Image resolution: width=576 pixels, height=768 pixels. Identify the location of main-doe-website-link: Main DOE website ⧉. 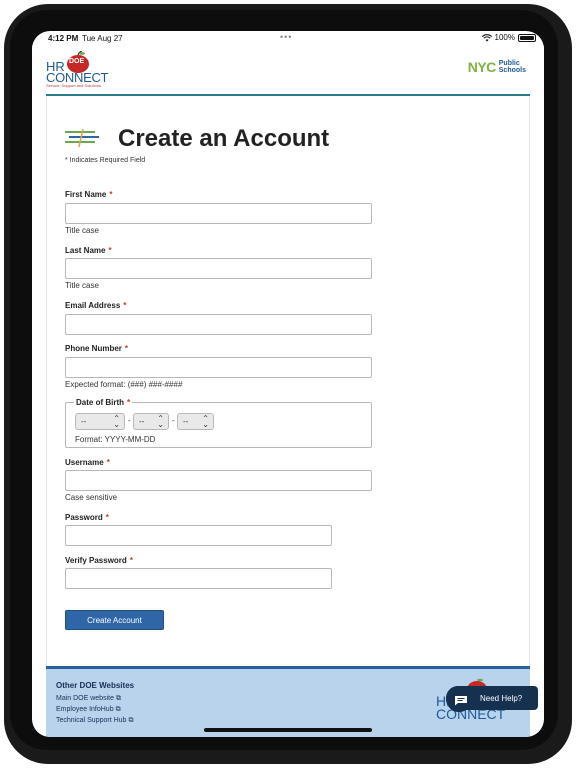
(88, 699).